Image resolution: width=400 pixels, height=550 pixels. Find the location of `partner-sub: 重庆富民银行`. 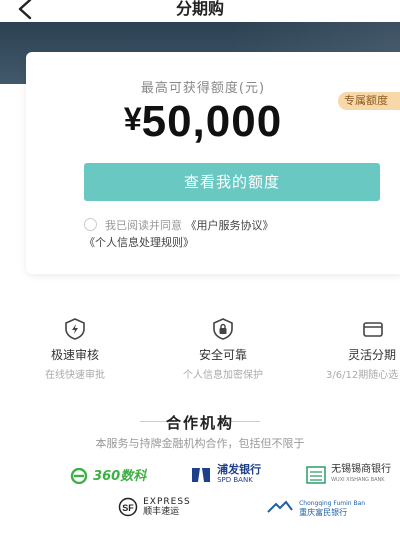

partner-sub: 重庆富民银行 is located at coordinates (323, 512).